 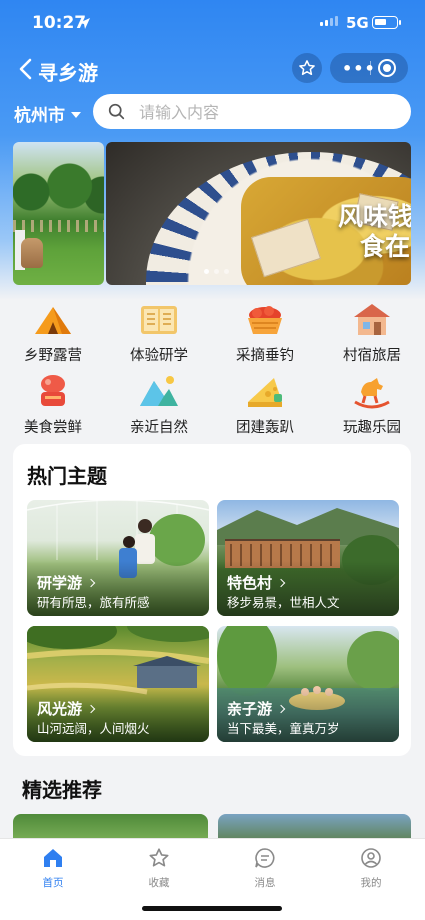 What do you see at coordinates (372, 428) in the screenshot?
I see `category-label: 玩趣乐园` at bounding box center [372, 428].